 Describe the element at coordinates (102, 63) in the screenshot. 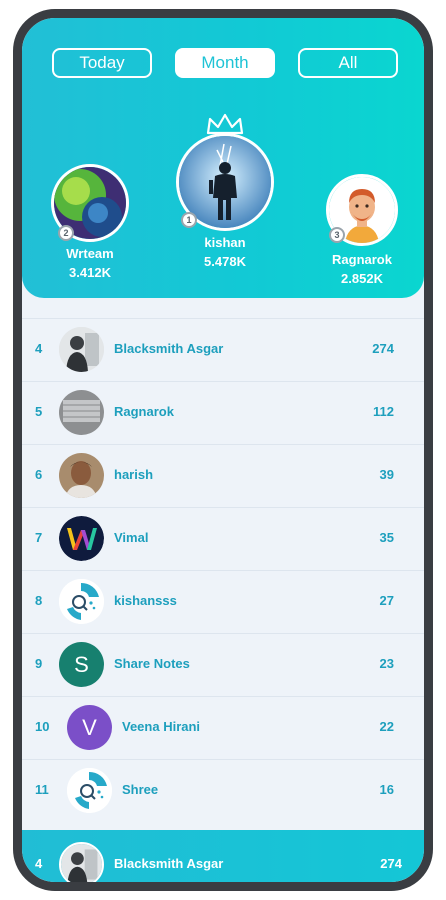

I see `tab-today: Today` at that location.